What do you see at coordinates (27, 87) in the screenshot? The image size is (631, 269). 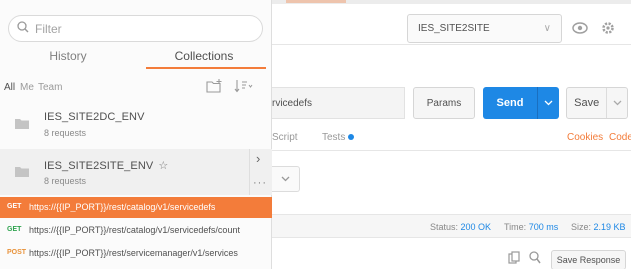 I see `filter-me: Me` at bounding box center [27, 87].